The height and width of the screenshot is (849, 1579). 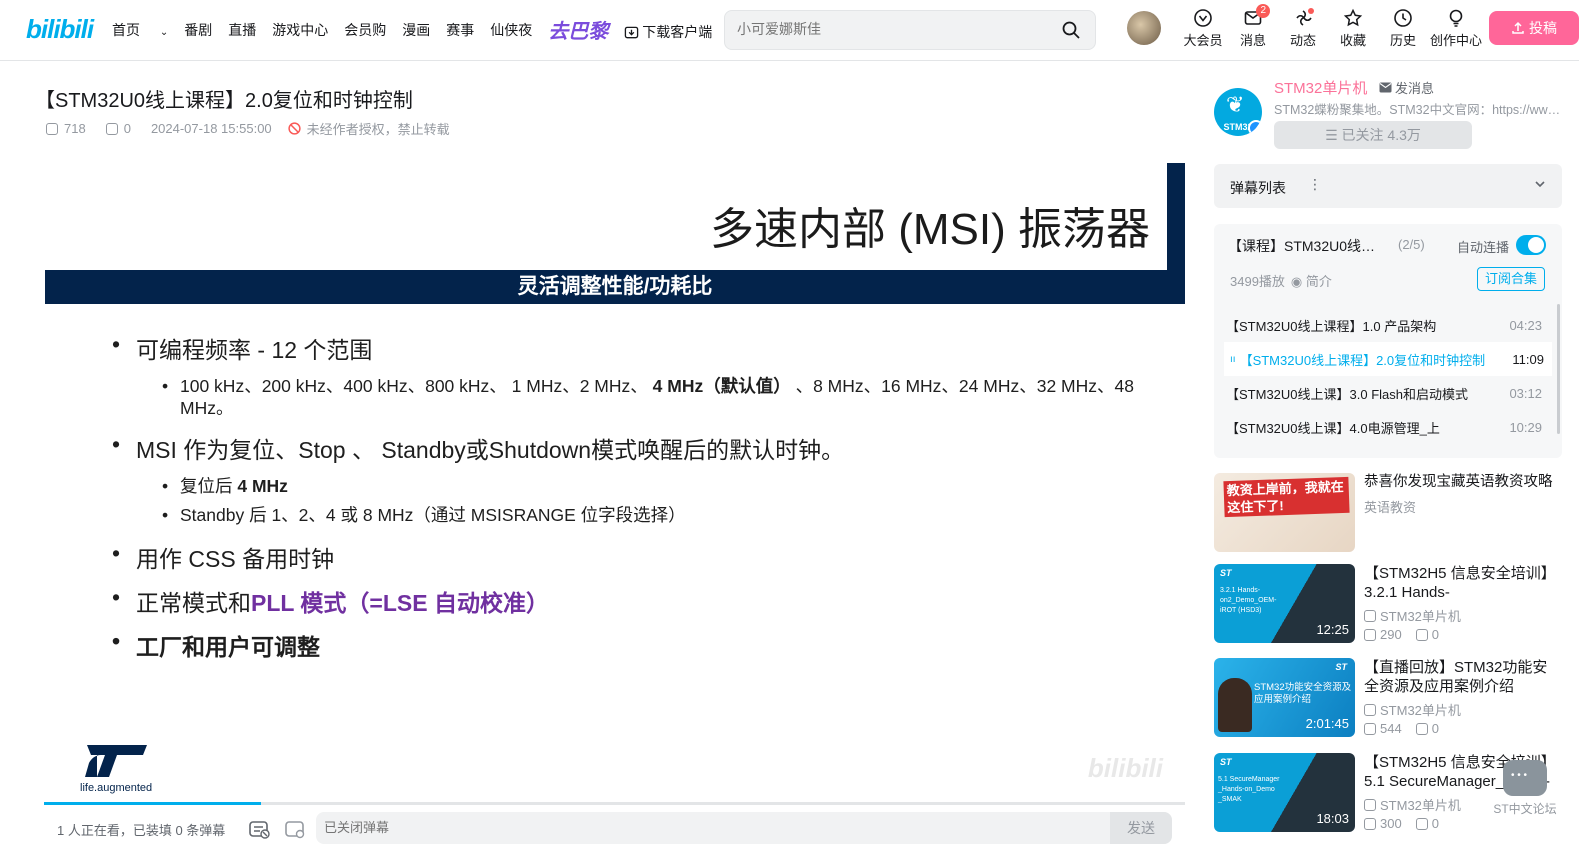 What do you see at coordinates (295, 829) in the screenshot?
I see `danmaku-settings-icon` at bounding box center [295, 829].